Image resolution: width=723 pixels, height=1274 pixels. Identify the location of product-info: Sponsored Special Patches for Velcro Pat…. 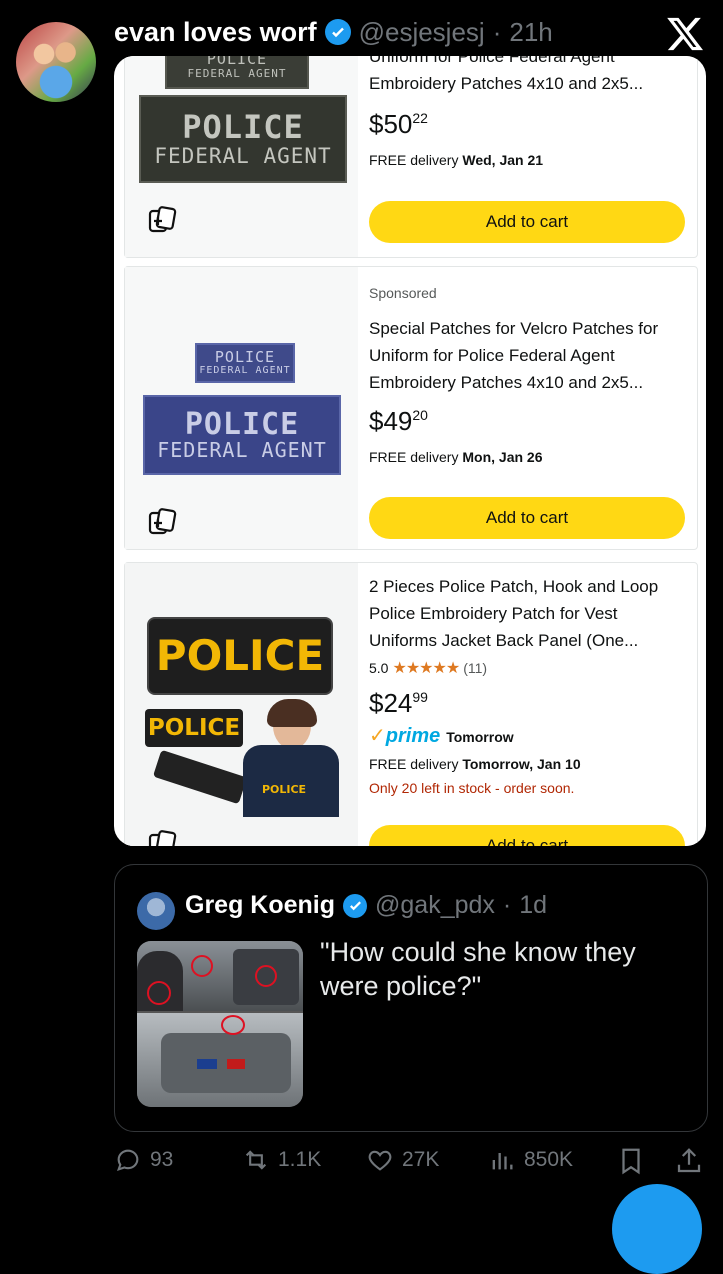
(528, 366).